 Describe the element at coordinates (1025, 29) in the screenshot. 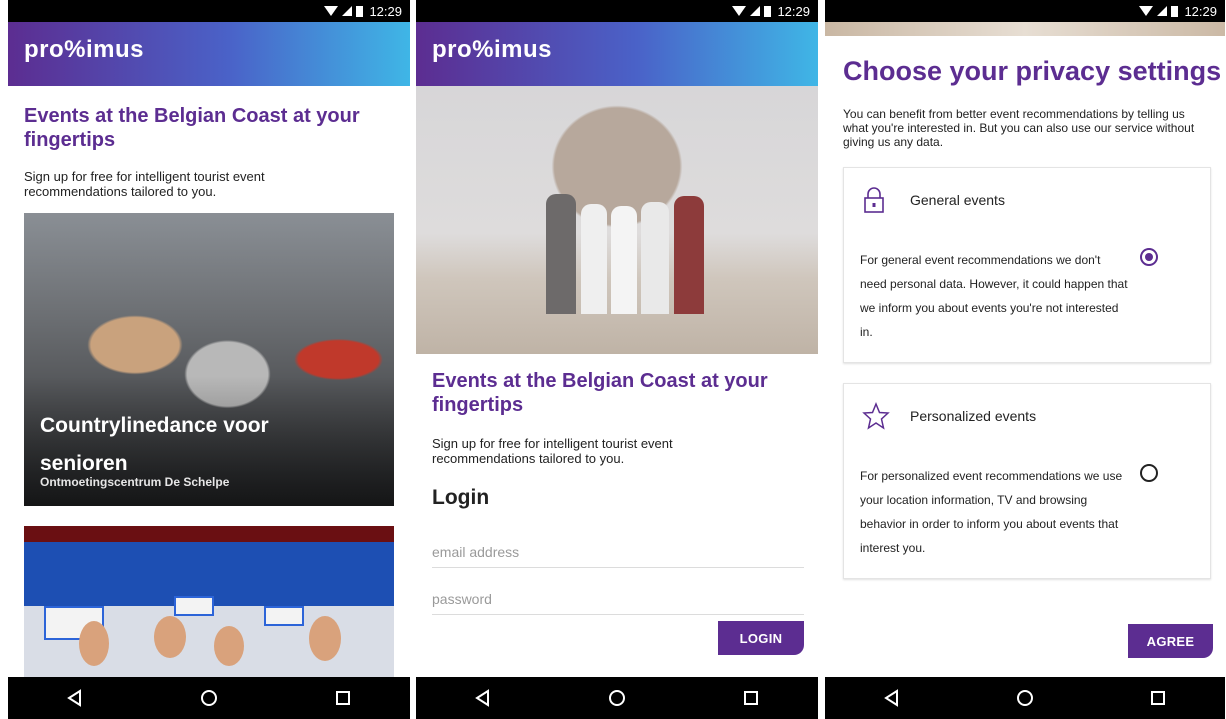

I see `header-image-strip` at that location.